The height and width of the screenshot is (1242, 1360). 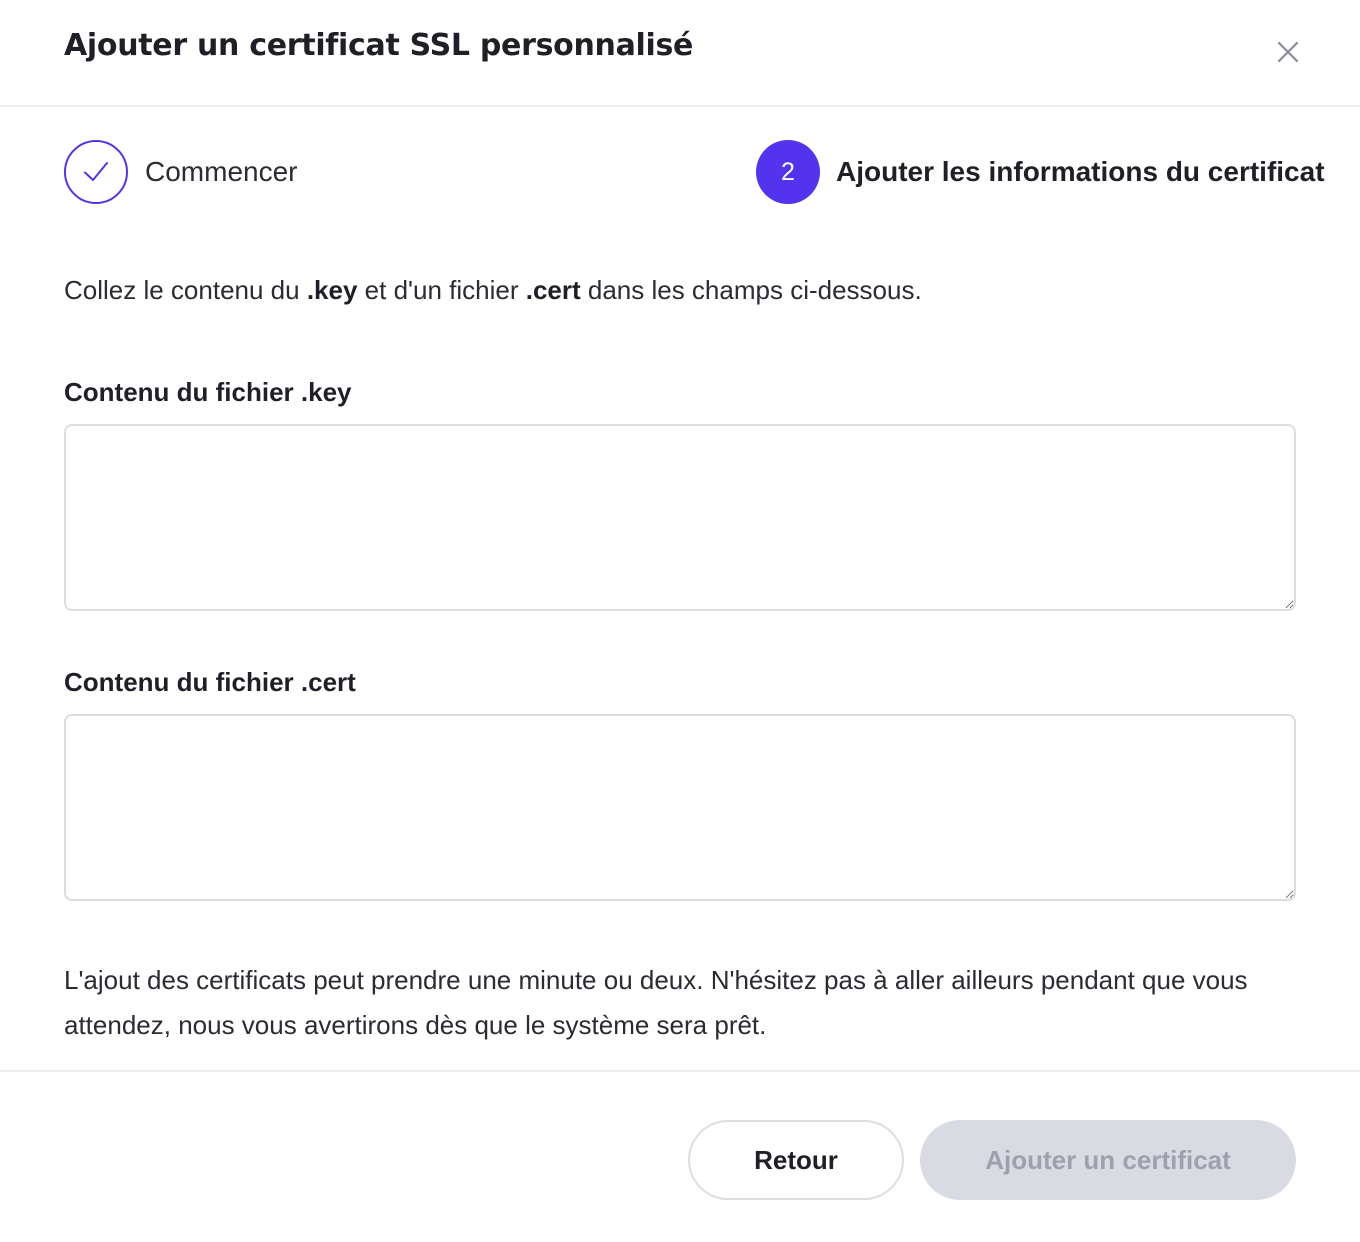 I want to click on cert-content-textarea, so click(x=680, y=807).